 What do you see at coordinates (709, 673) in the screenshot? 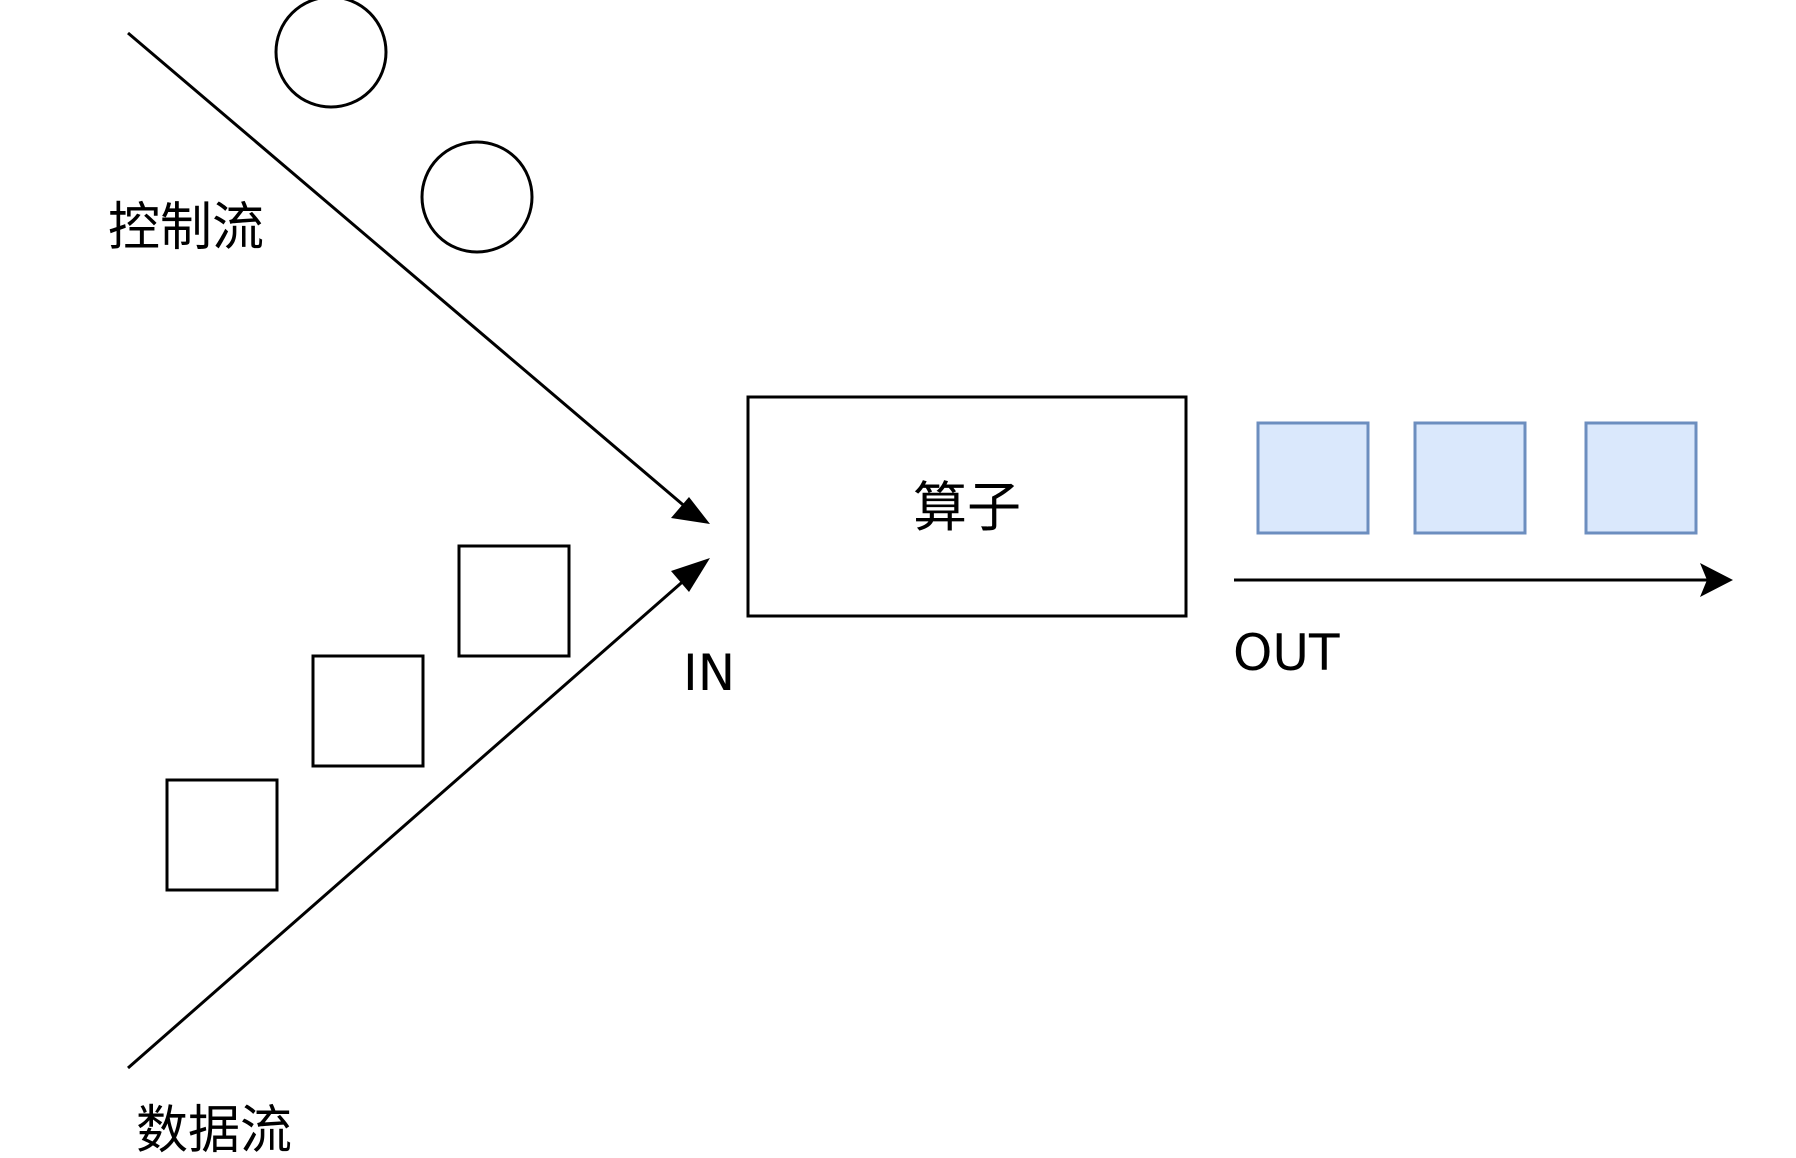
I see `input-label: IN` at bounding box center [709, 673].